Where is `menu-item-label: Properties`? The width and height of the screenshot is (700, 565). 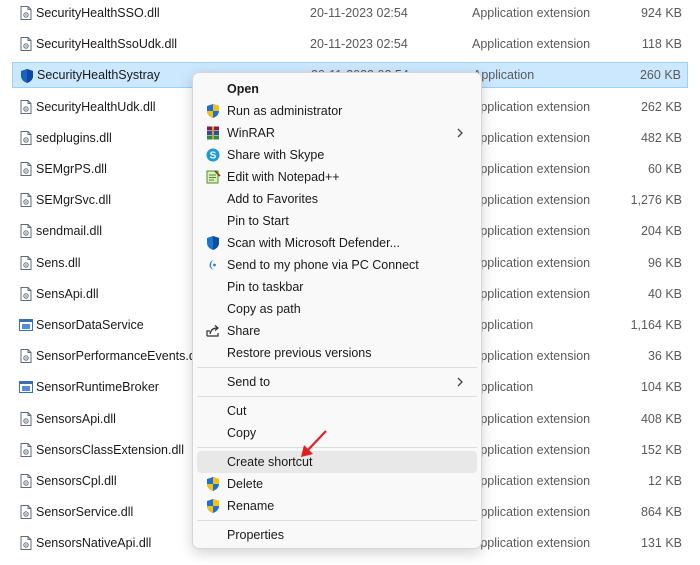 menu-item-label: Properties is located at coordinates (255, 535).